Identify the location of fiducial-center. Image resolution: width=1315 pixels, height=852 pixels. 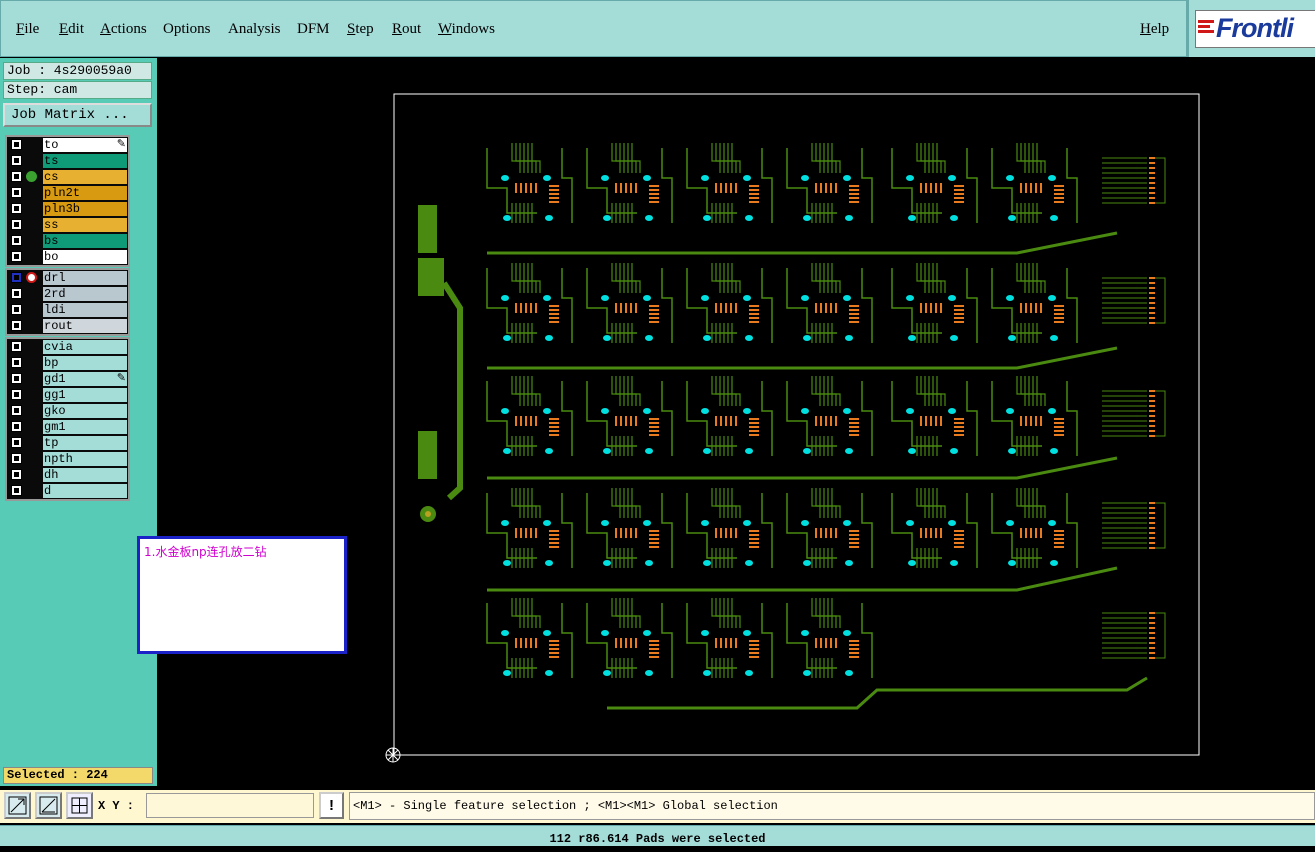
(428, 514).